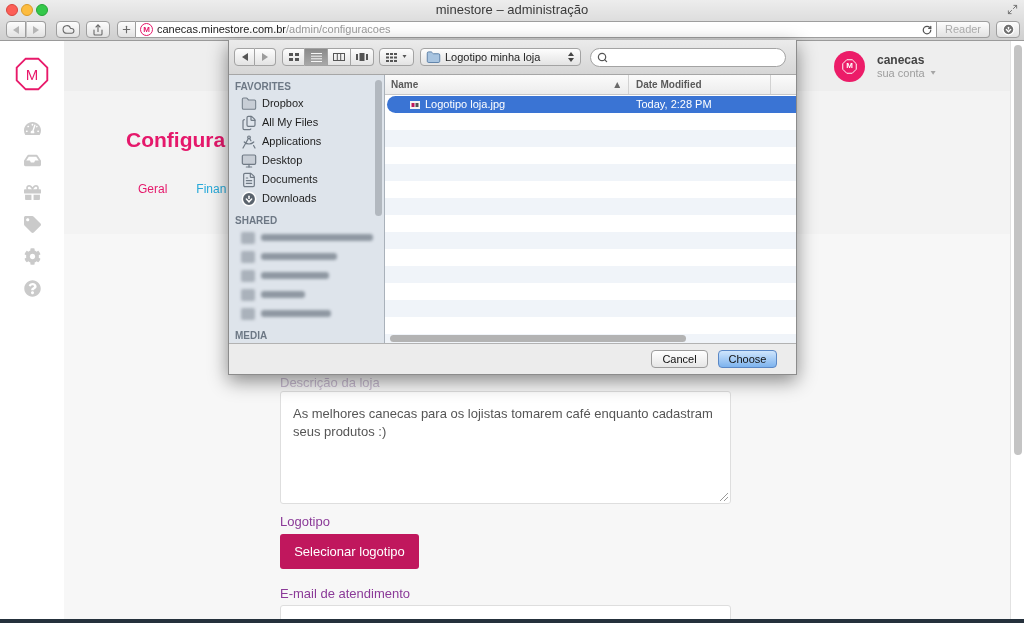 This screenshot has height=623, width=1024. I want to click on user-avatar: M, so click(849, 66).